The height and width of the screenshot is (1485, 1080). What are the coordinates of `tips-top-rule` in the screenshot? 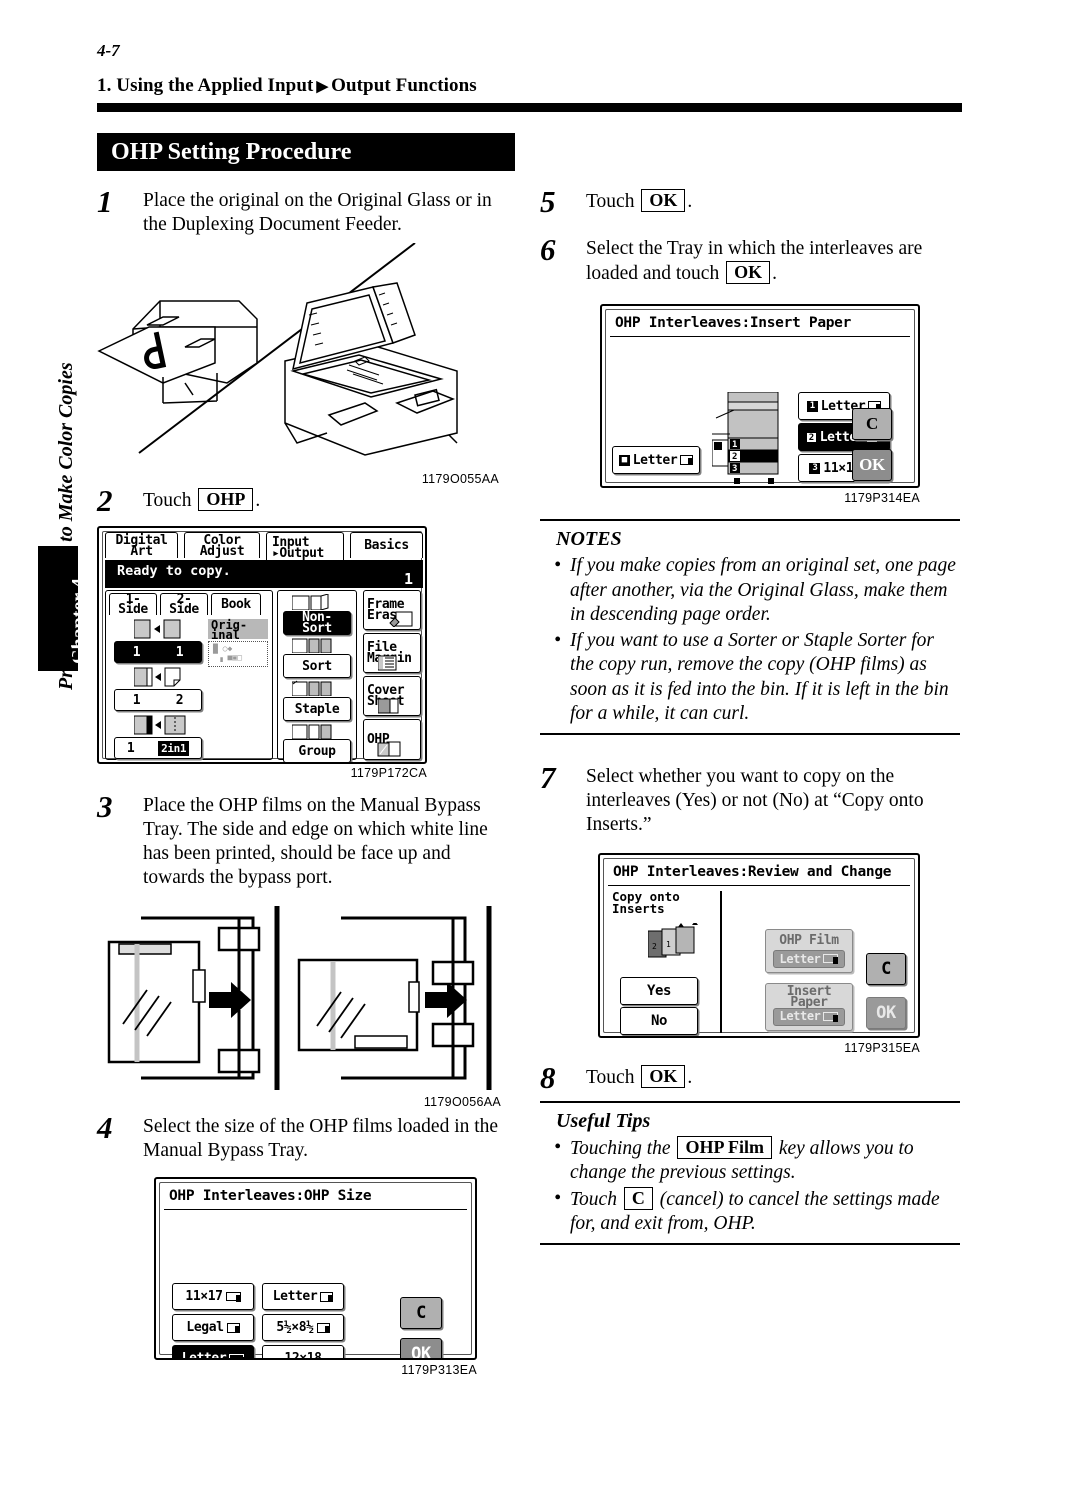 It's located at (750, 1101).